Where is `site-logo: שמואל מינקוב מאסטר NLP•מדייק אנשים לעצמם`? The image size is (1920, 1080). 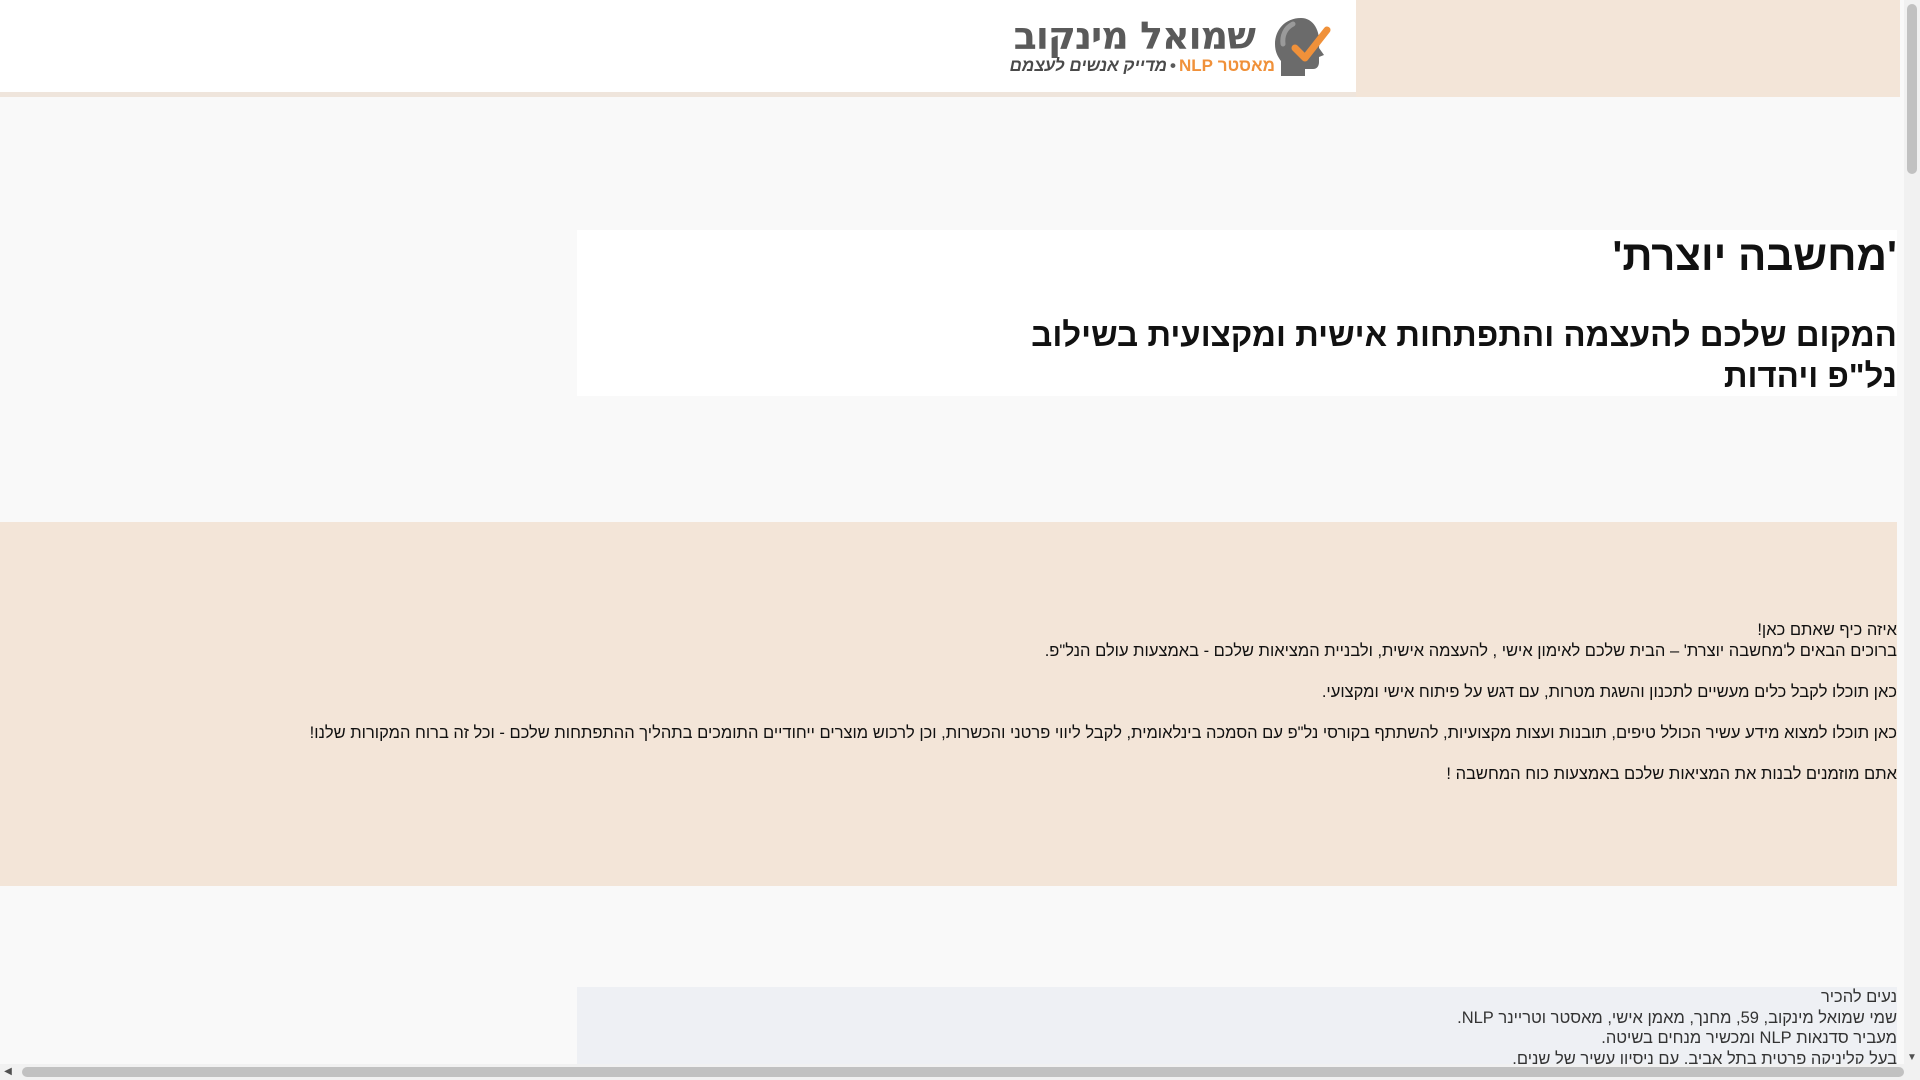
site-logo: שמואל מינקוב מאסטר NLP•מדייק אנשים לעצמם is located at coordinates (1177, 48).